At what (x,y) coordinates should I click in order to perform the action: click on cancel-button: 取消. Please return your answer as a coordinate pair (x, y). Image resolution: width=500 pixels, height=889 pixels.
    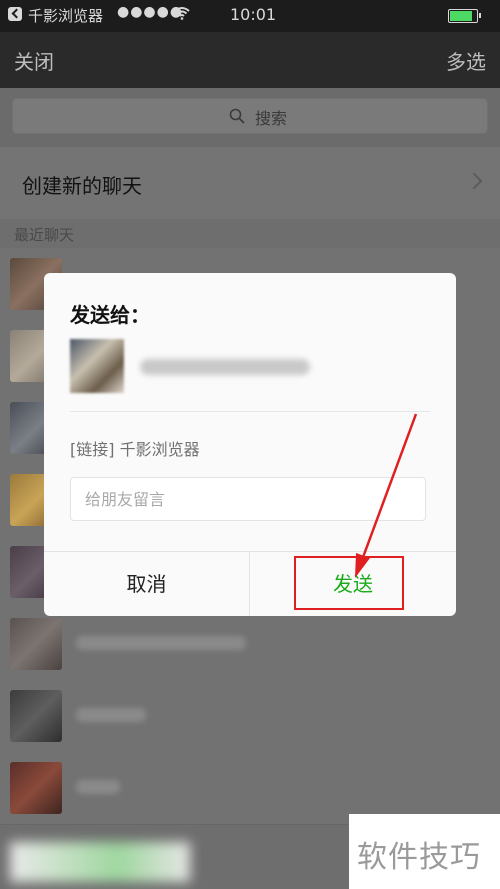
    Looking at the image, I should click on (147, 584).